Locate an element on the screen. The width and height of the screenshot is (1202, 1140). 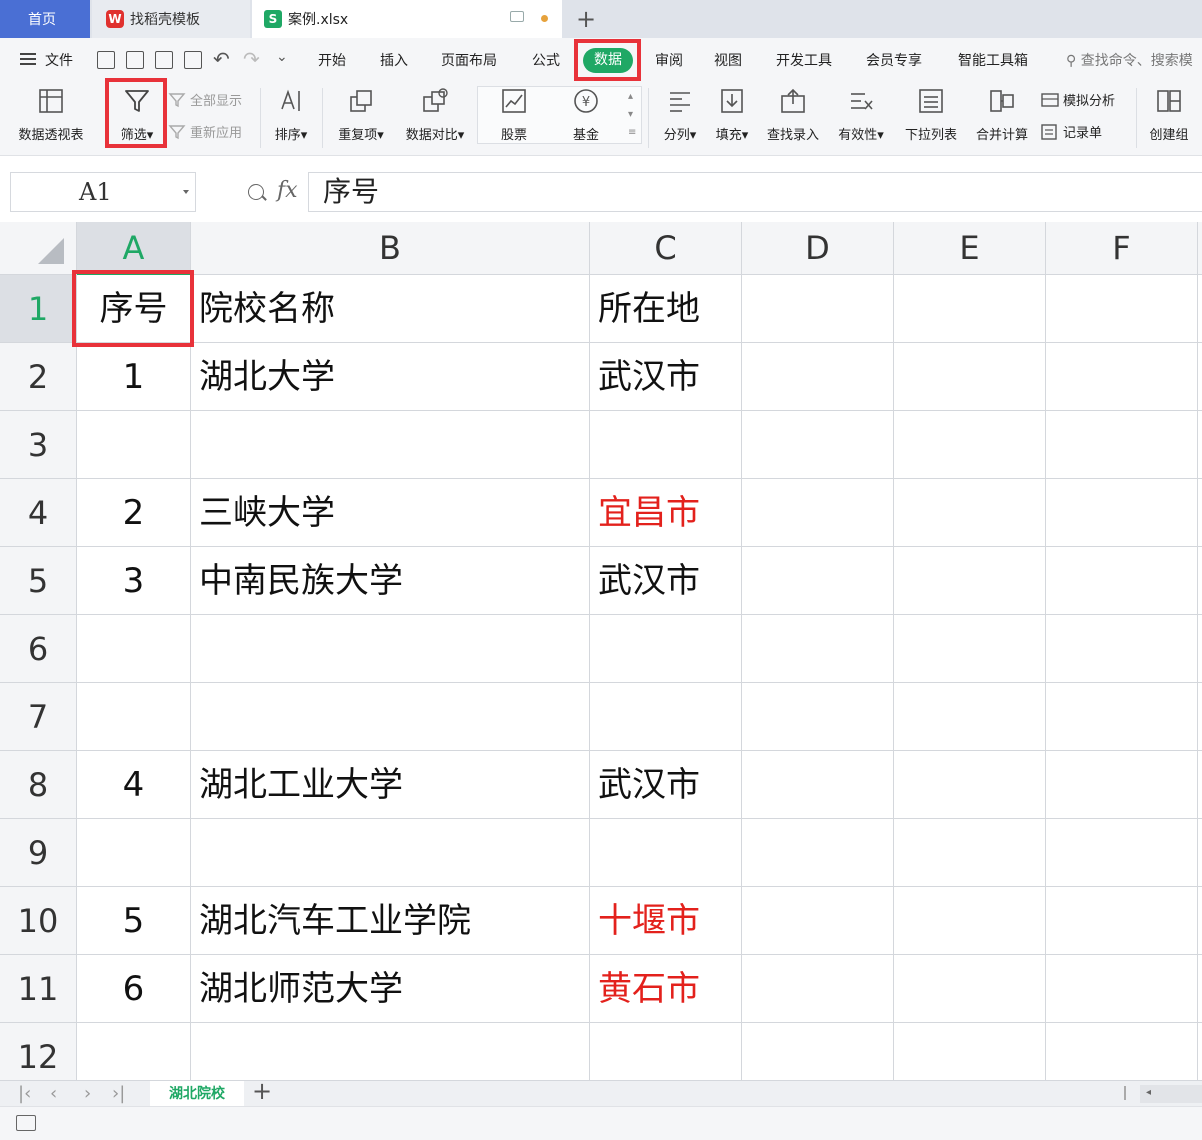
undo-icon: ↶ is located at coordinates (221, 59).